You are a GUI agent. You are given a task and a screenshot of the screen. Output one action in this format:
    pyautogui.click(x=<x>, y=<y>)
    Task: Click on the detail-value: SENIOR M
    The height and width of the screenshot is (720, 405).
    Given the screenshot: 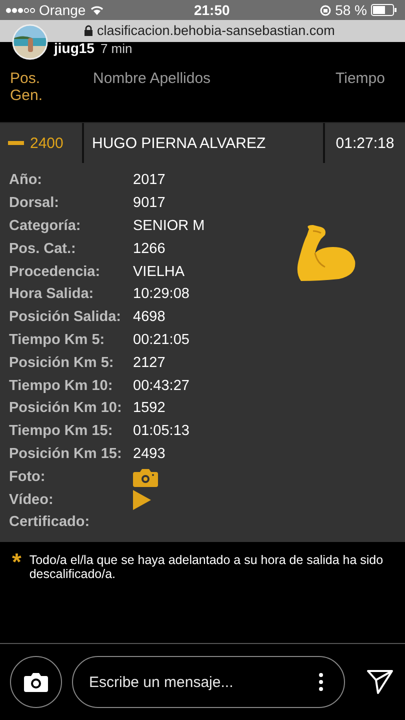 What is the action you would take?
    pyautogui.click(x=169, y=226)
    